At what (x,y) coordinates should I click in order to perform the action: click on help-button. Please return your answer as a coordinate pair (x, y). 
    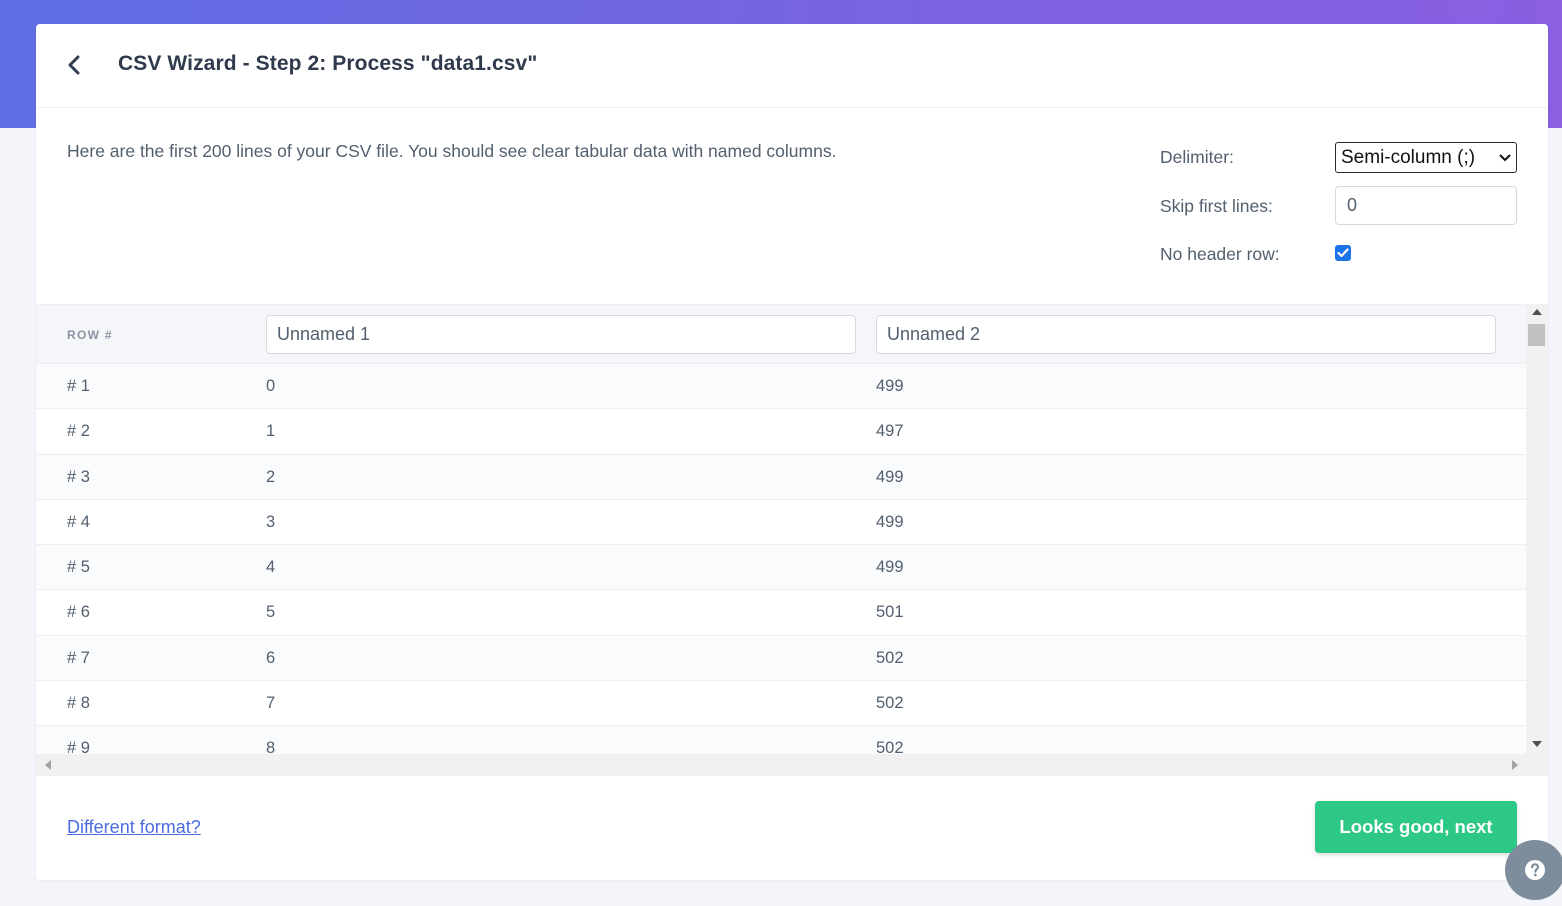
    Looking at the image, I should click on (1533, 870).